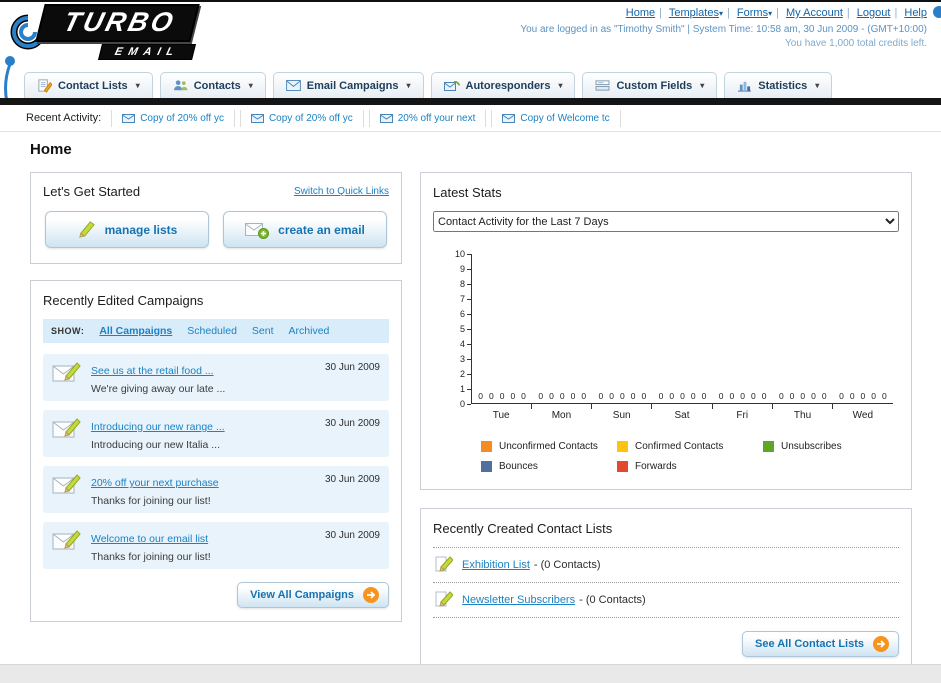  Describe the element at coordinates (564, 118) in the screenshot. I see `recent-activity-link: Copy of Welcome tc` at that location.